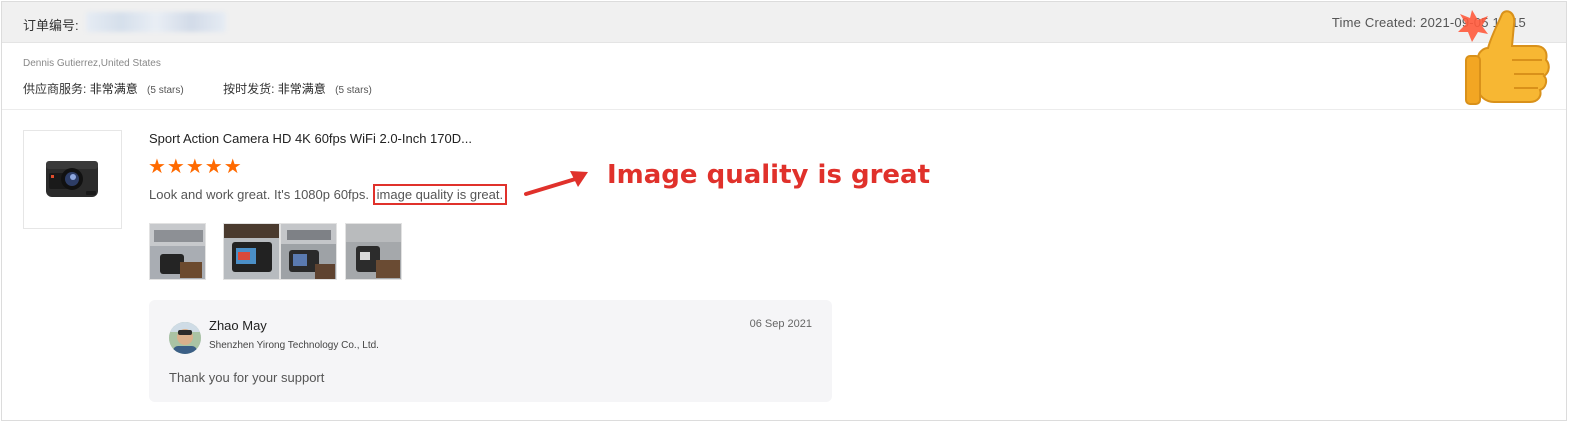 The image size is (1587, 426). What do you see at coordinates (556, 183) in the screenshot?
I see `red-arrow-icon` at bounding box center [556, 183].